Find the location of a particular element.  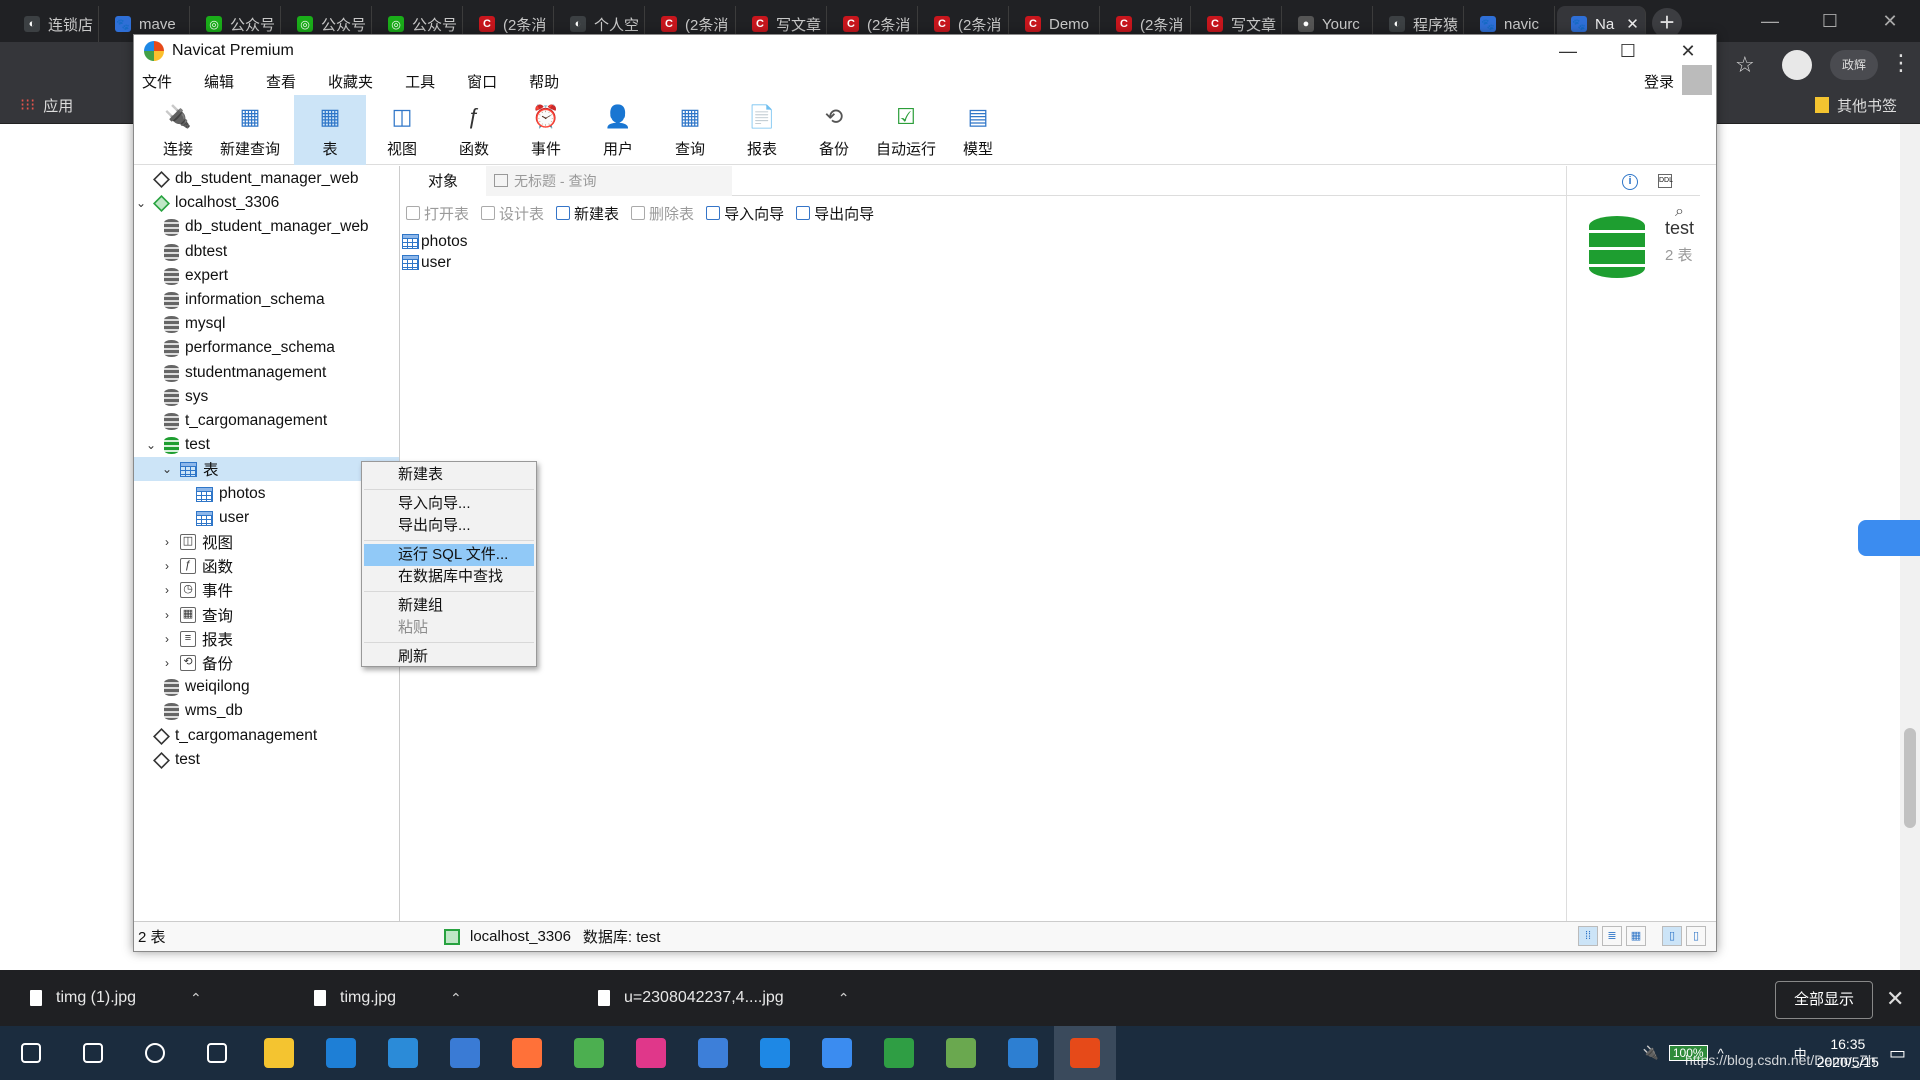

toolbar-function-button: ƒ 函数 is located at coordinates (474, 130).